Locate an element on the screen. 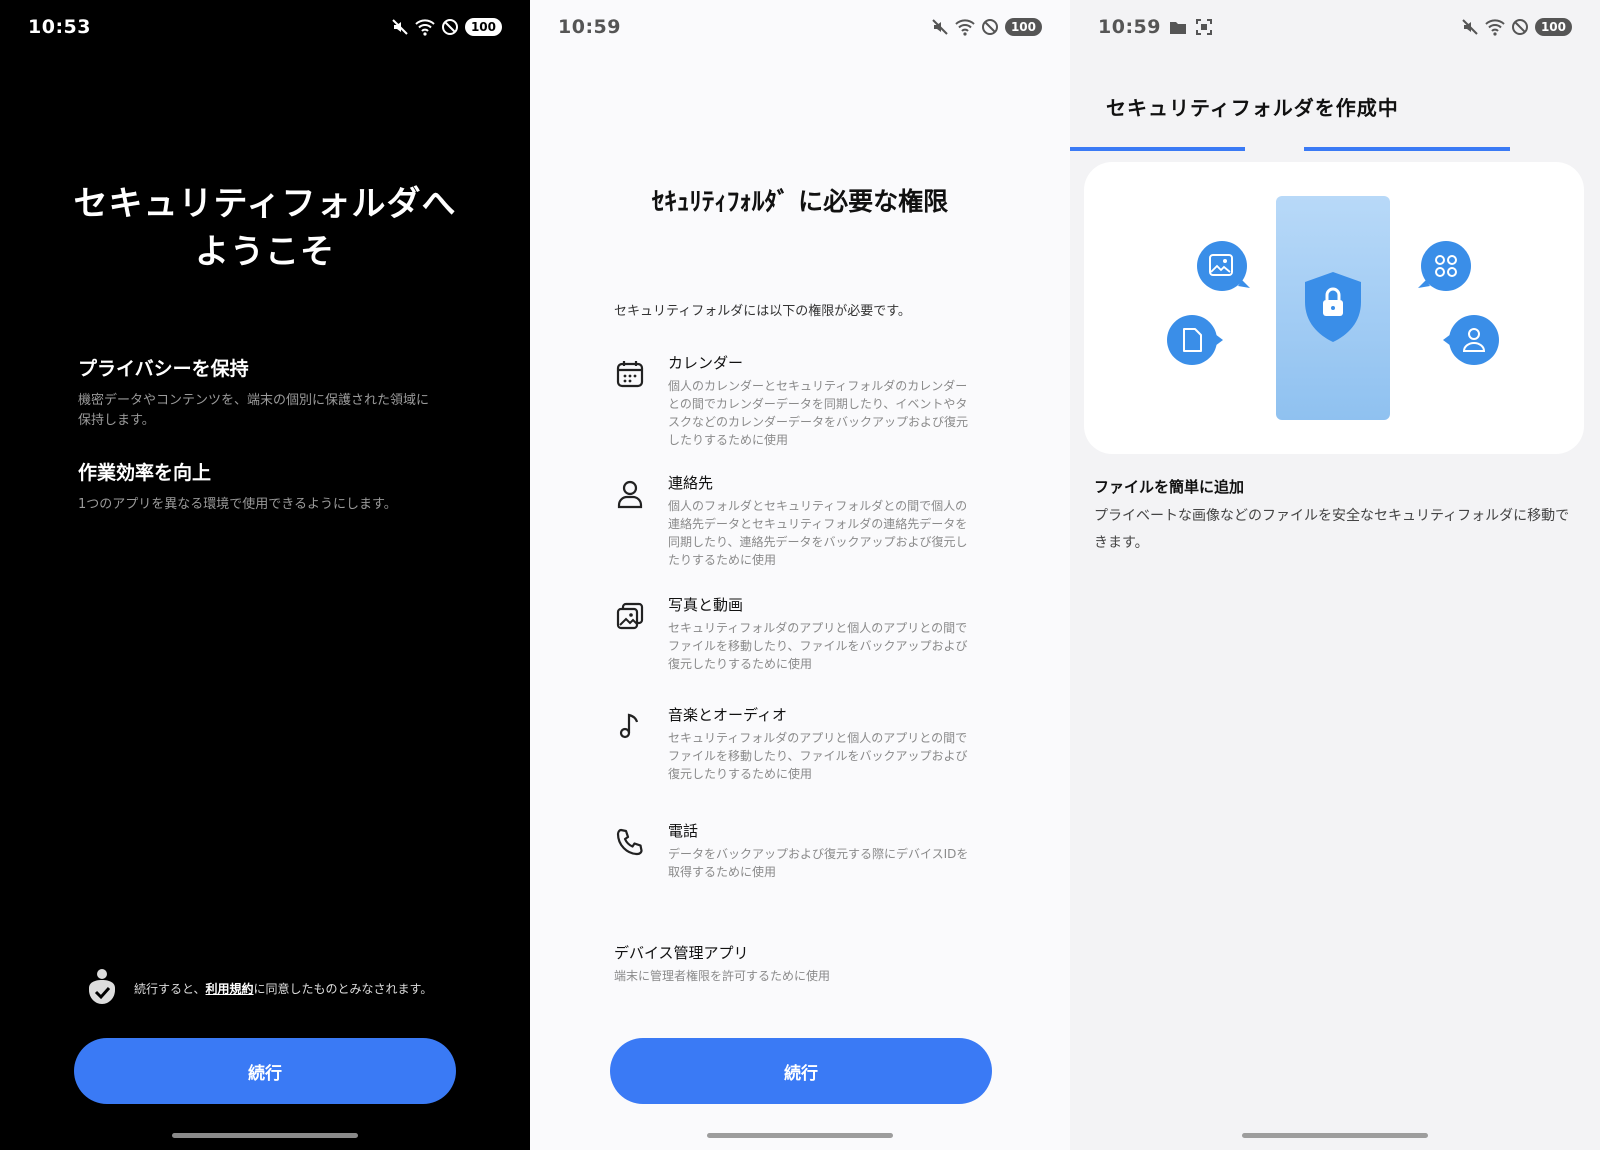  apps-bubble-icon is located at coordinates (1444, 266).